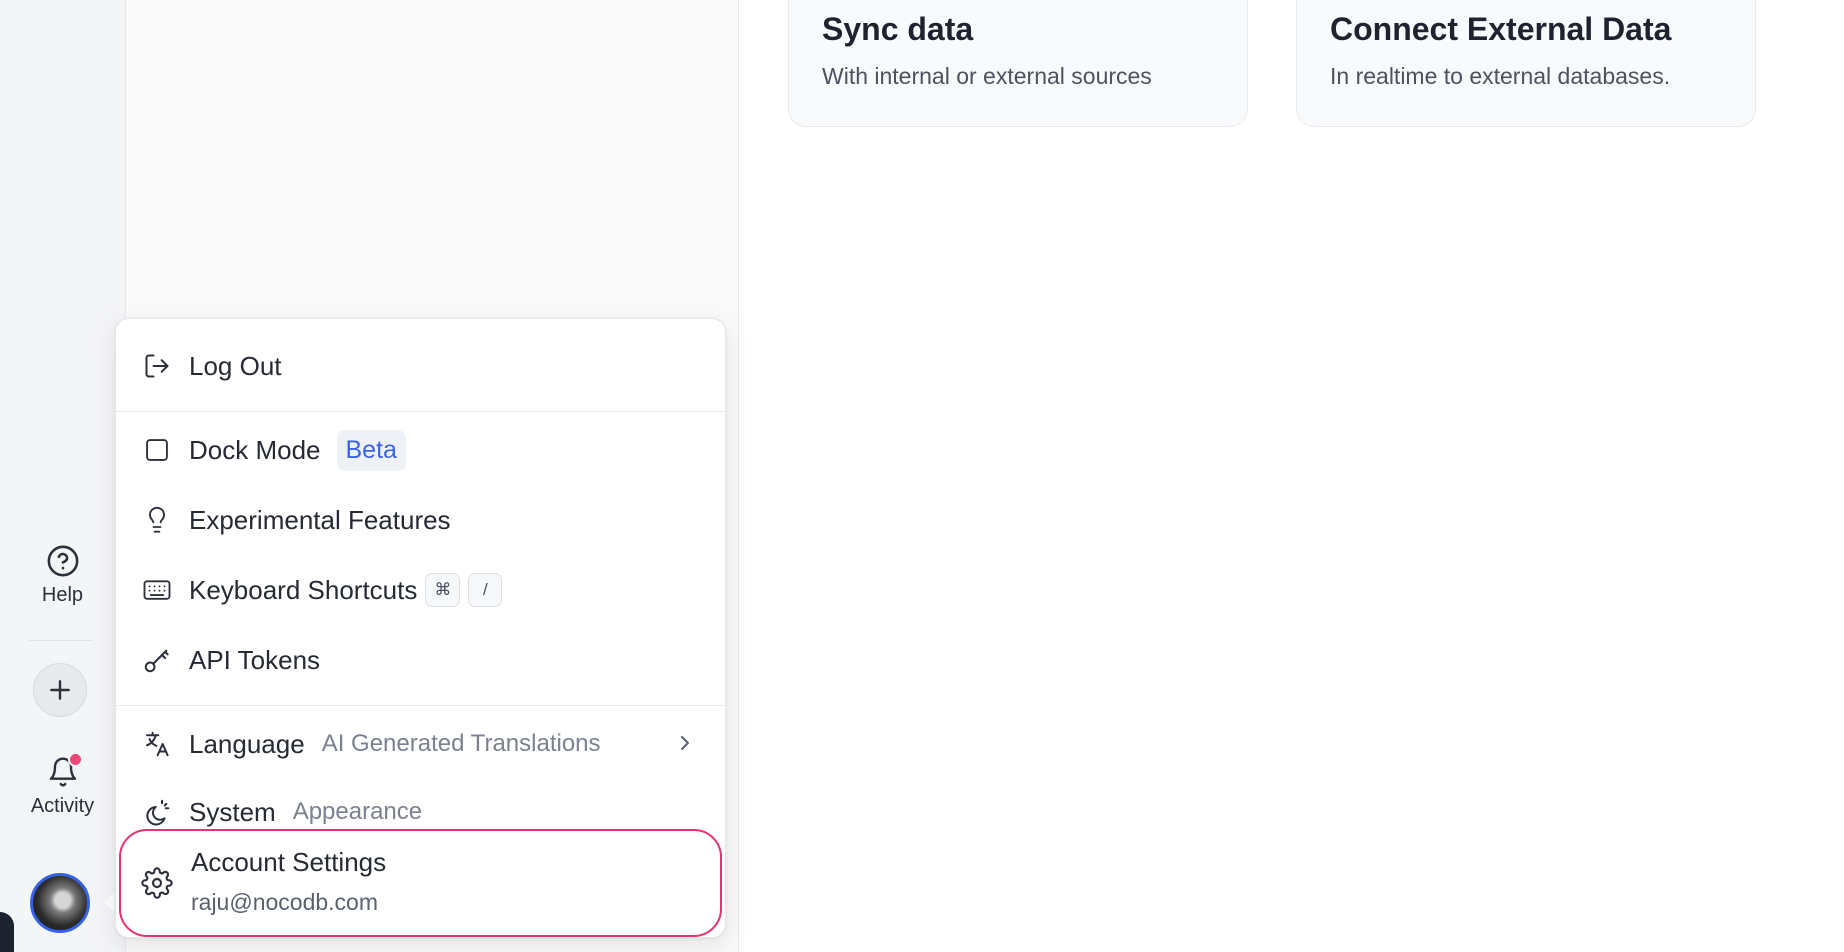  Describe the element at coordinates (157, 660) in the screenshot. I see `key-icon` at that location.